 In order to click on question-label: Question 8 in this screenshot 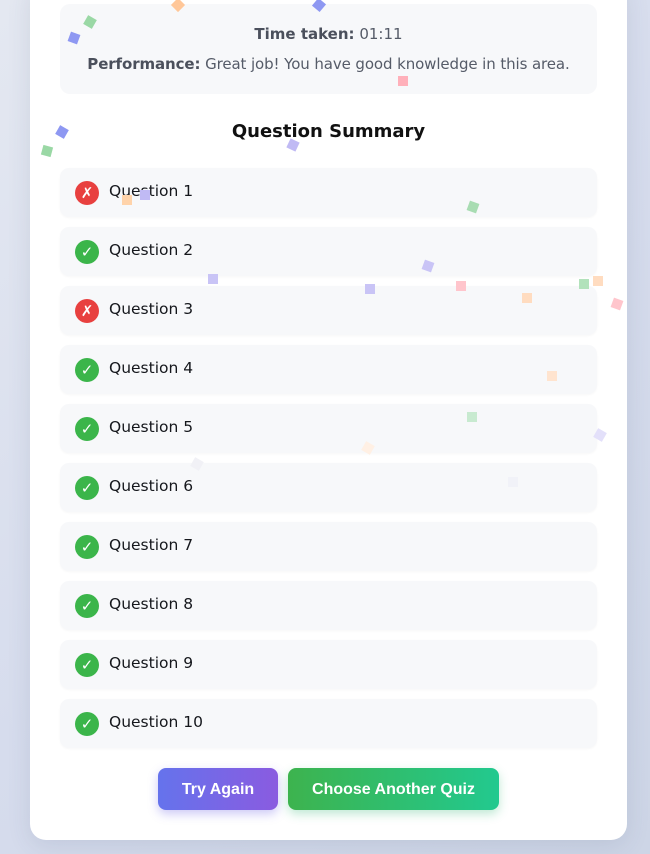, I will do `click(151, 604)`.